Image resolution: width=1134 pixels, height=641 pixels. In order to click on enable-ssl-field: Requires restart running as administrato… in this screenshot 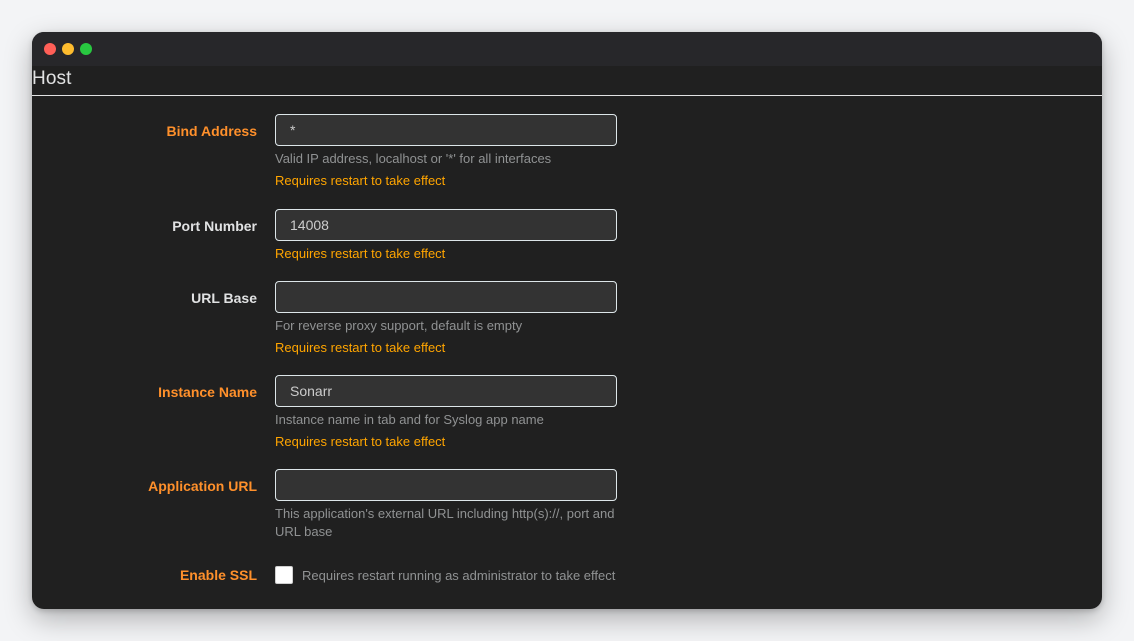, I will do `click(446, 575)`.